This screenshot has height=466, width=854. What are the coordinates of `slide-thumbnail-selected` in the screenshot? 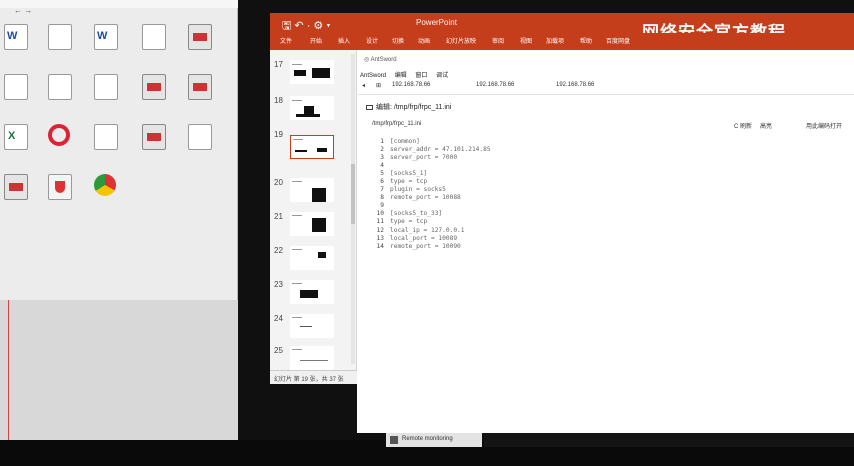 It's located at (312, 147).